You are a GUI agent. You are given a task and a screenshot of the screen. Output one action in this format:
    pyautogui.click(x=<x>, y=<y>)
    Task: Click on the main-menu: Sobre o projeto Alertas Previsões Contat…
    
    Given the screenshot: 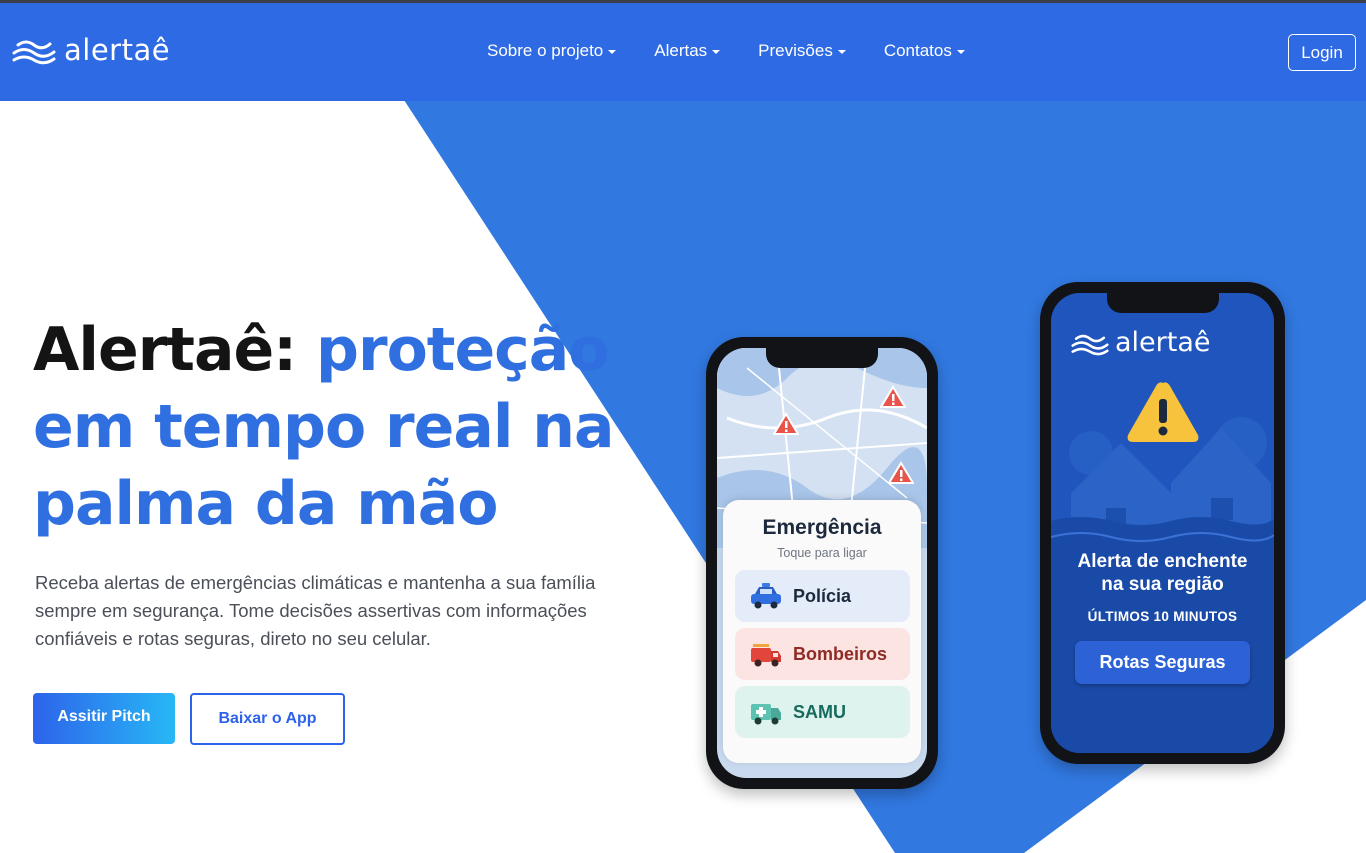 What is the action you would take?
    pyautogui.click(x=726, y=51)
    